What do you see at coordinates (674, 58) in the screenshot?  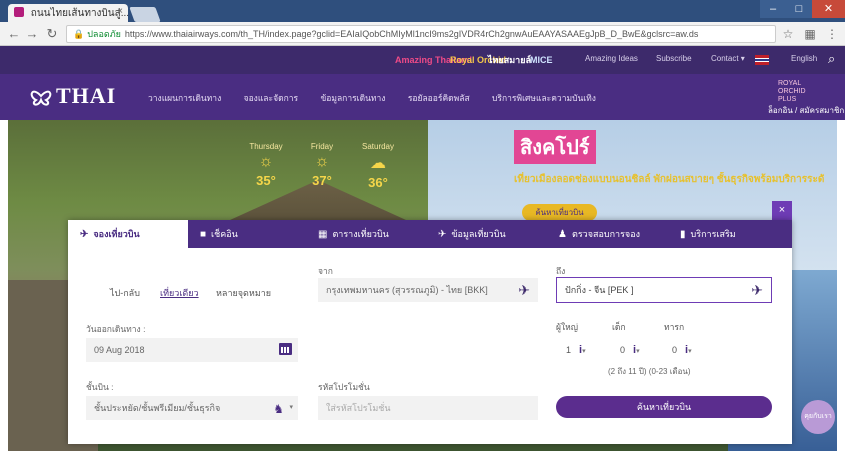 I see `top-link-subscribe: Subscribe` at bounding box center [674, 58].